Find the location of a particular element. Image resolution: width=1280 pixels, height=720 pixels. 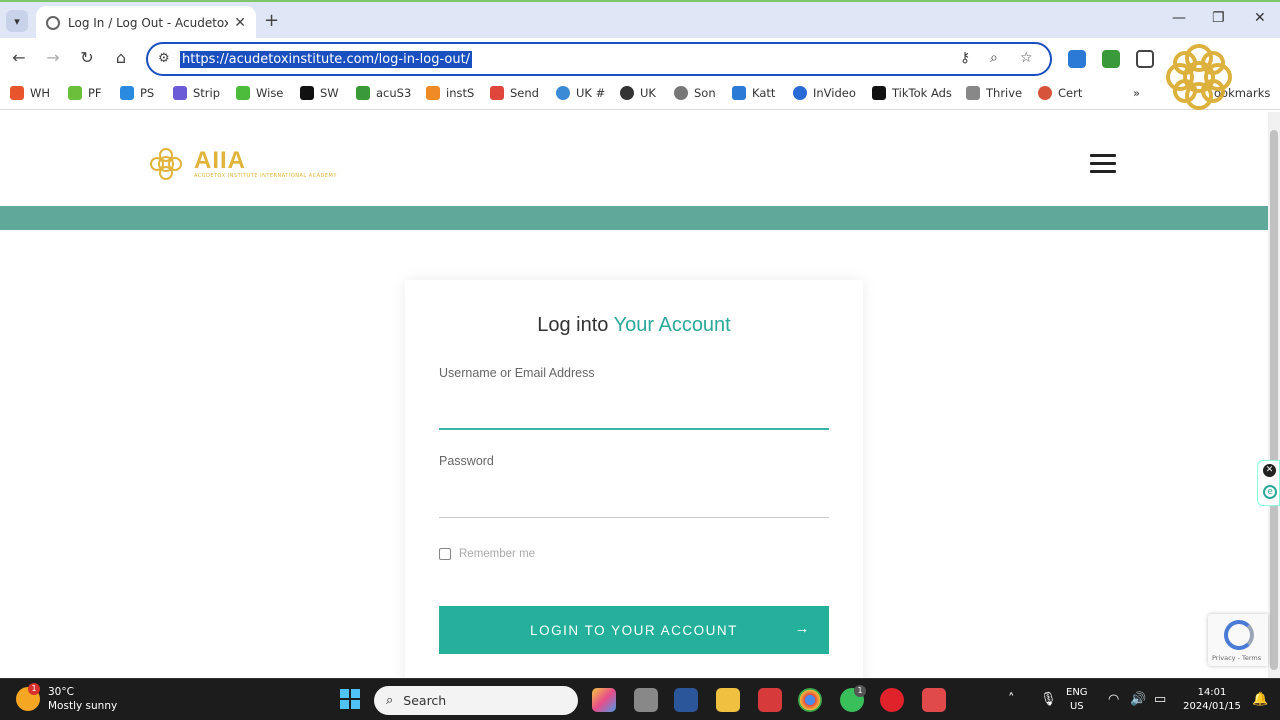

download-extension-icon is located at coordinates (1111, 59).